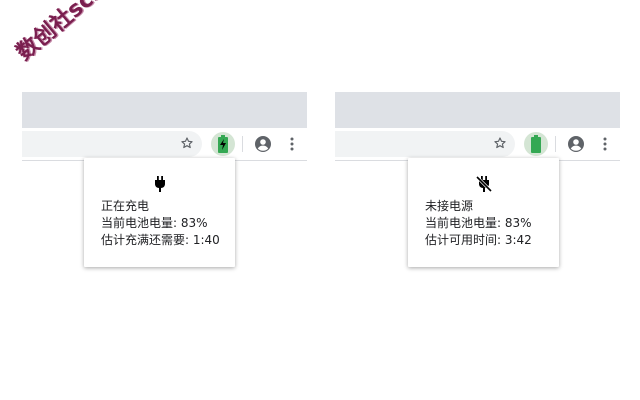 The image size is (640, 400). Describe the element at coordinates (160, 184) in the screenshot. I see `plug-icon` at that location.